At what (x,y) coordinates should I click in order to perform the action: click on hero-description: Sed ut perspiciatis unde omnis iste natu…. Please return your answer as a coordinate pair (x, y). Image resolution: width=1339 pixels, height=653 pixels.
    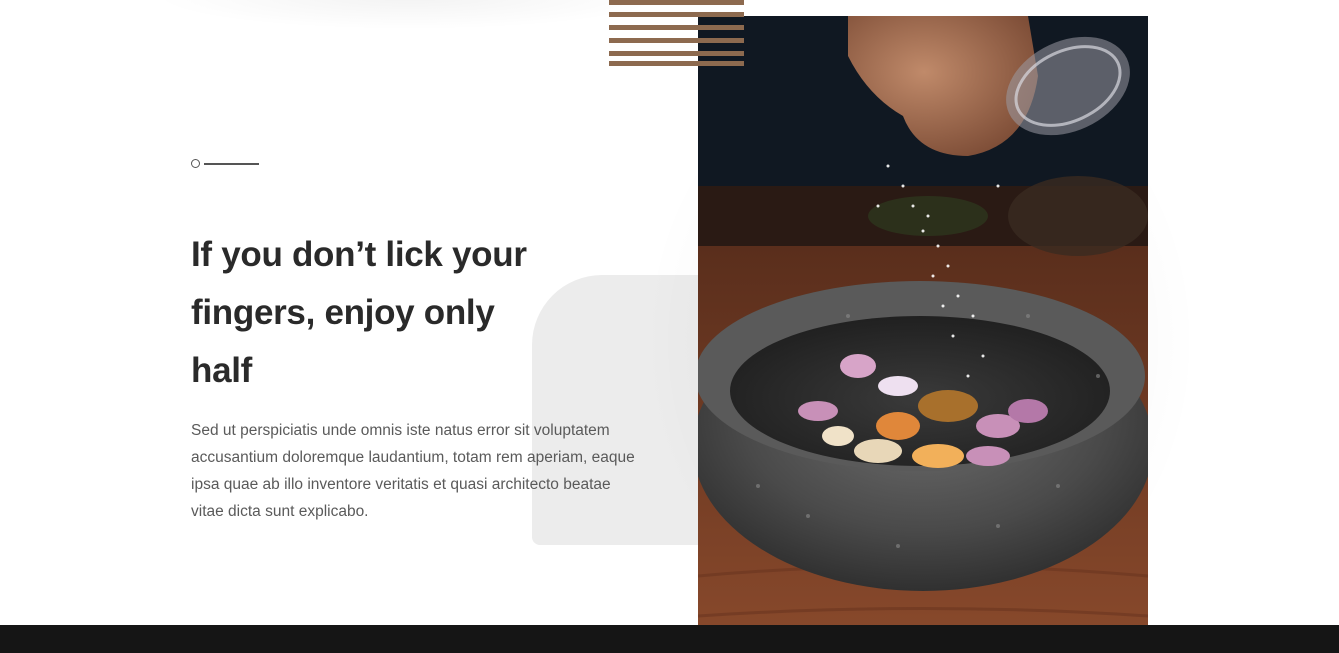
    Looking at the image, I should click on (413, 471).